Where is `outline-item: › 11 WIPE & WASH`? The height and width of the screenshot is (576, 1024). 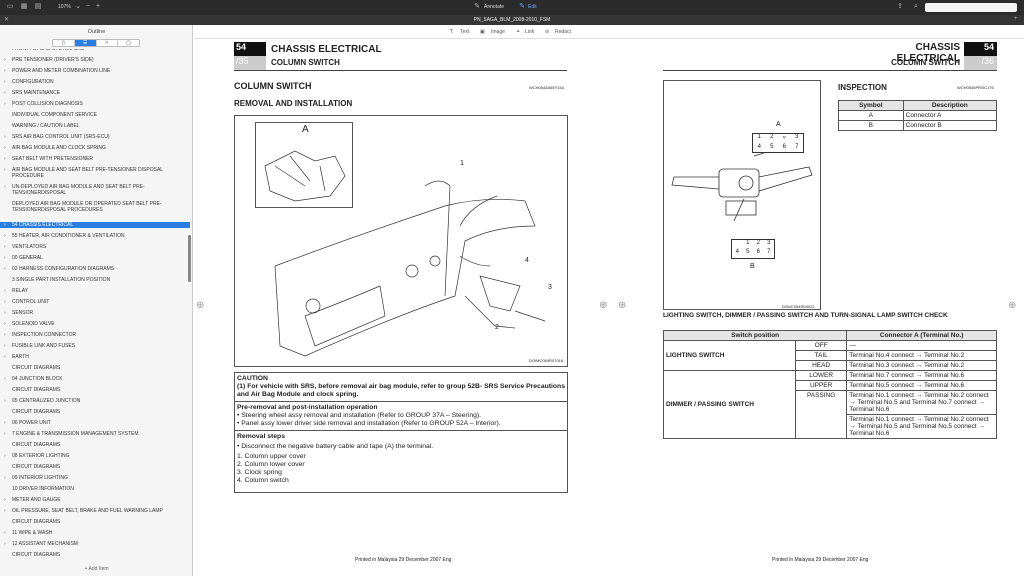
outline-item: › 11 WIPE & WASH is located at coordinates (95, 533).